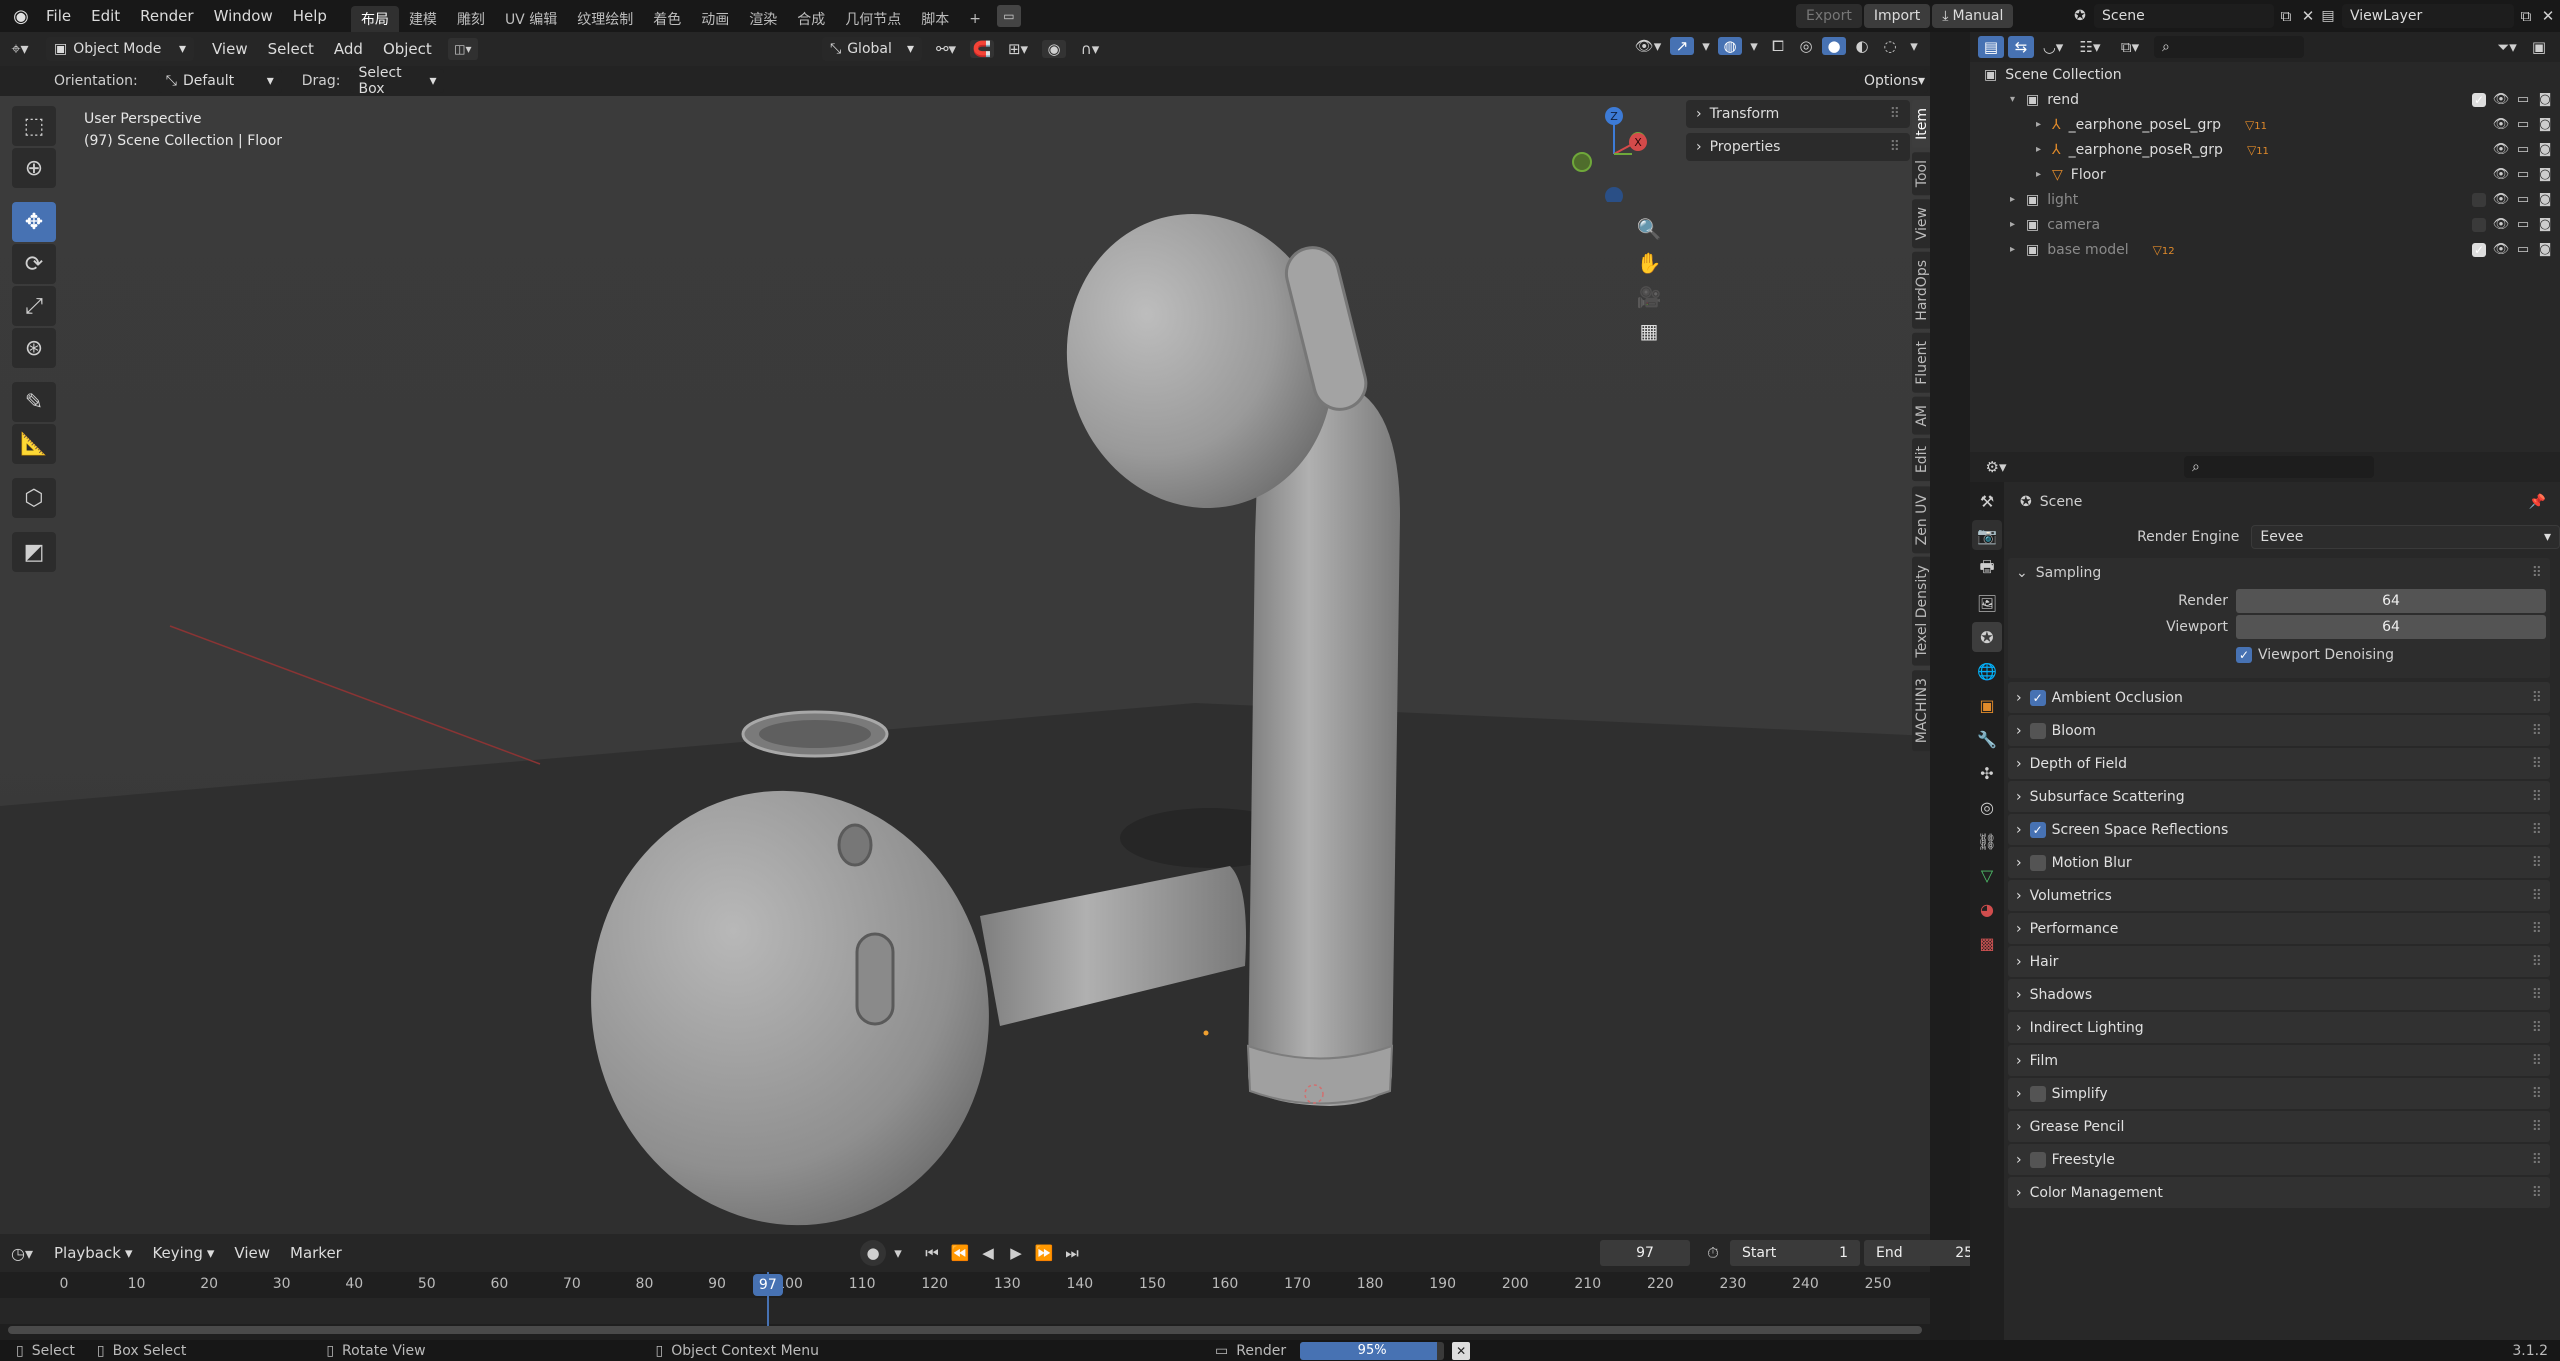  What do you see at coordinates (1897, 16) in the screenshot?
I see `import-button: Import` at bounding box center [1897, 16].